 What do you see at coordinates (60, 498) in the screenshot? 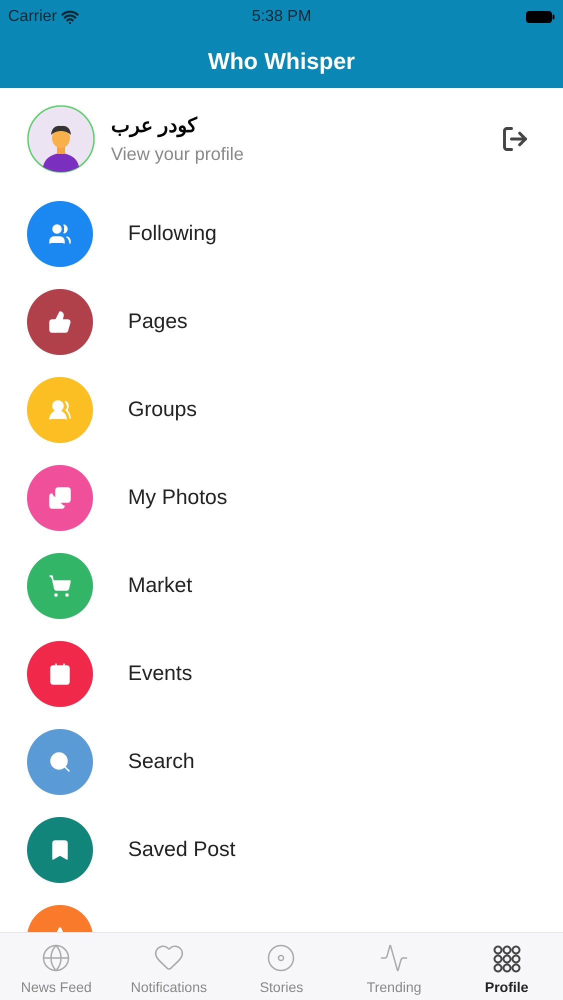
I see `photos-icon` at bounding box center [60, 498].